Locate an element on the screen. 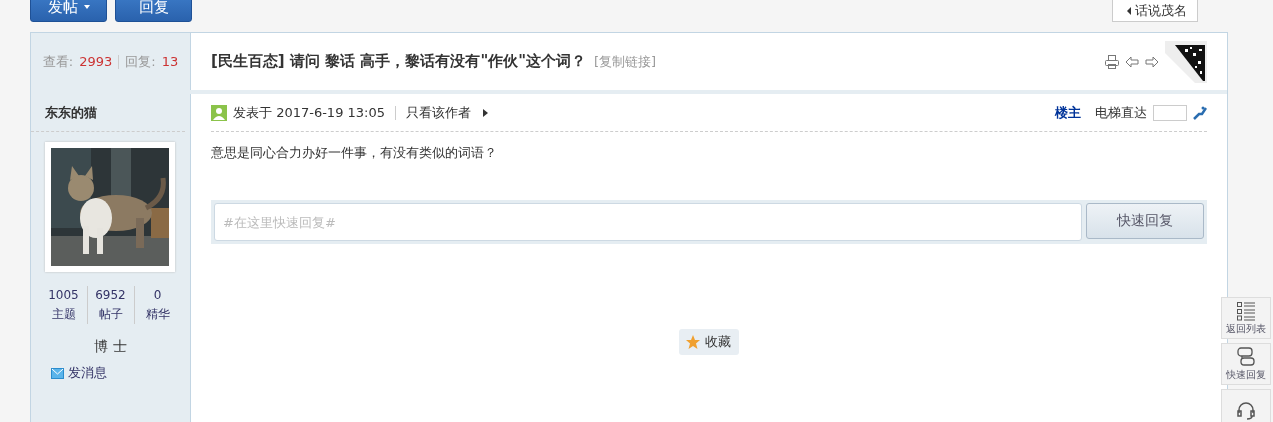 Image resolution: width=1273 pixels, height=422 pixels. envelope-icon is located at coordinates (57, 373).